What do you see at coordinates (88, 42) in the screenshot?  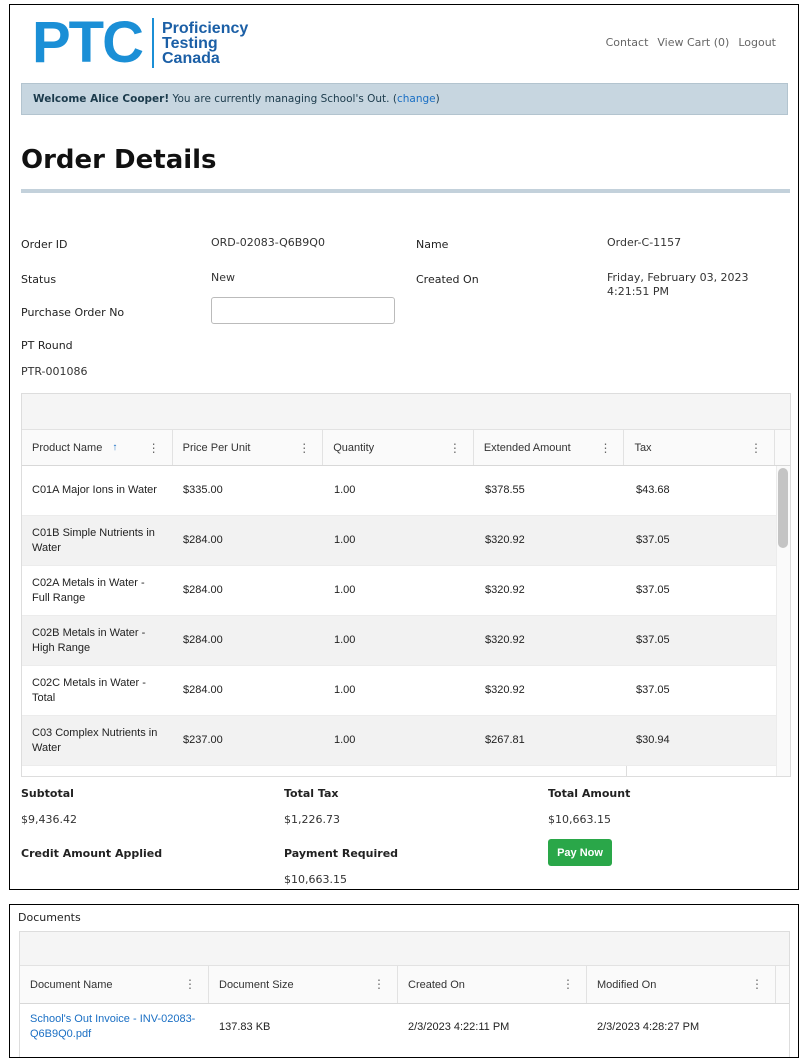 I see `logo-wordmark: PTC` at bounding box center [88, 42].